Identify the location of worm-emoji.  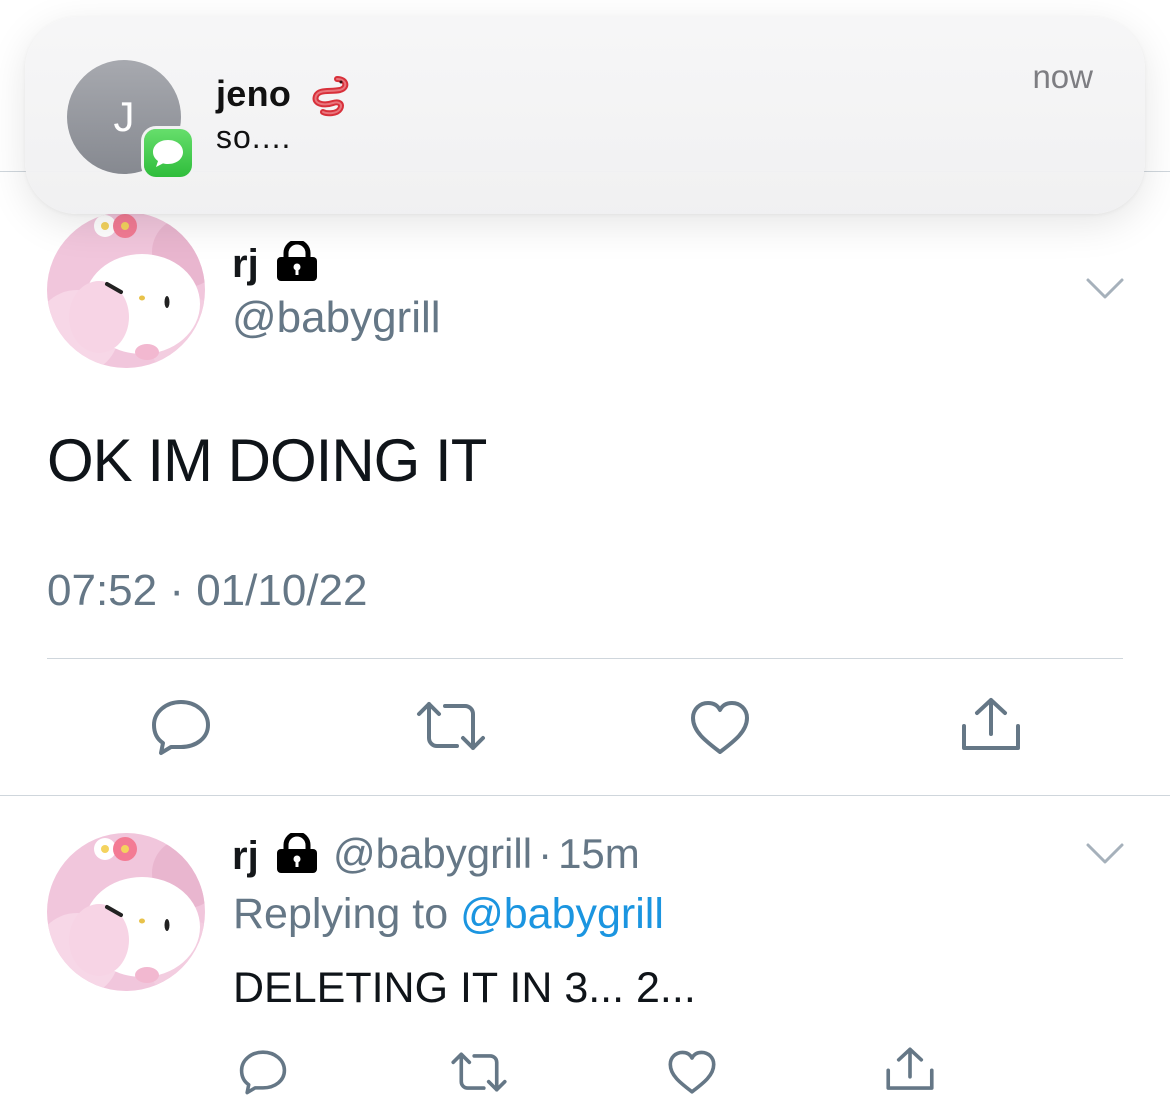
(330, 98).